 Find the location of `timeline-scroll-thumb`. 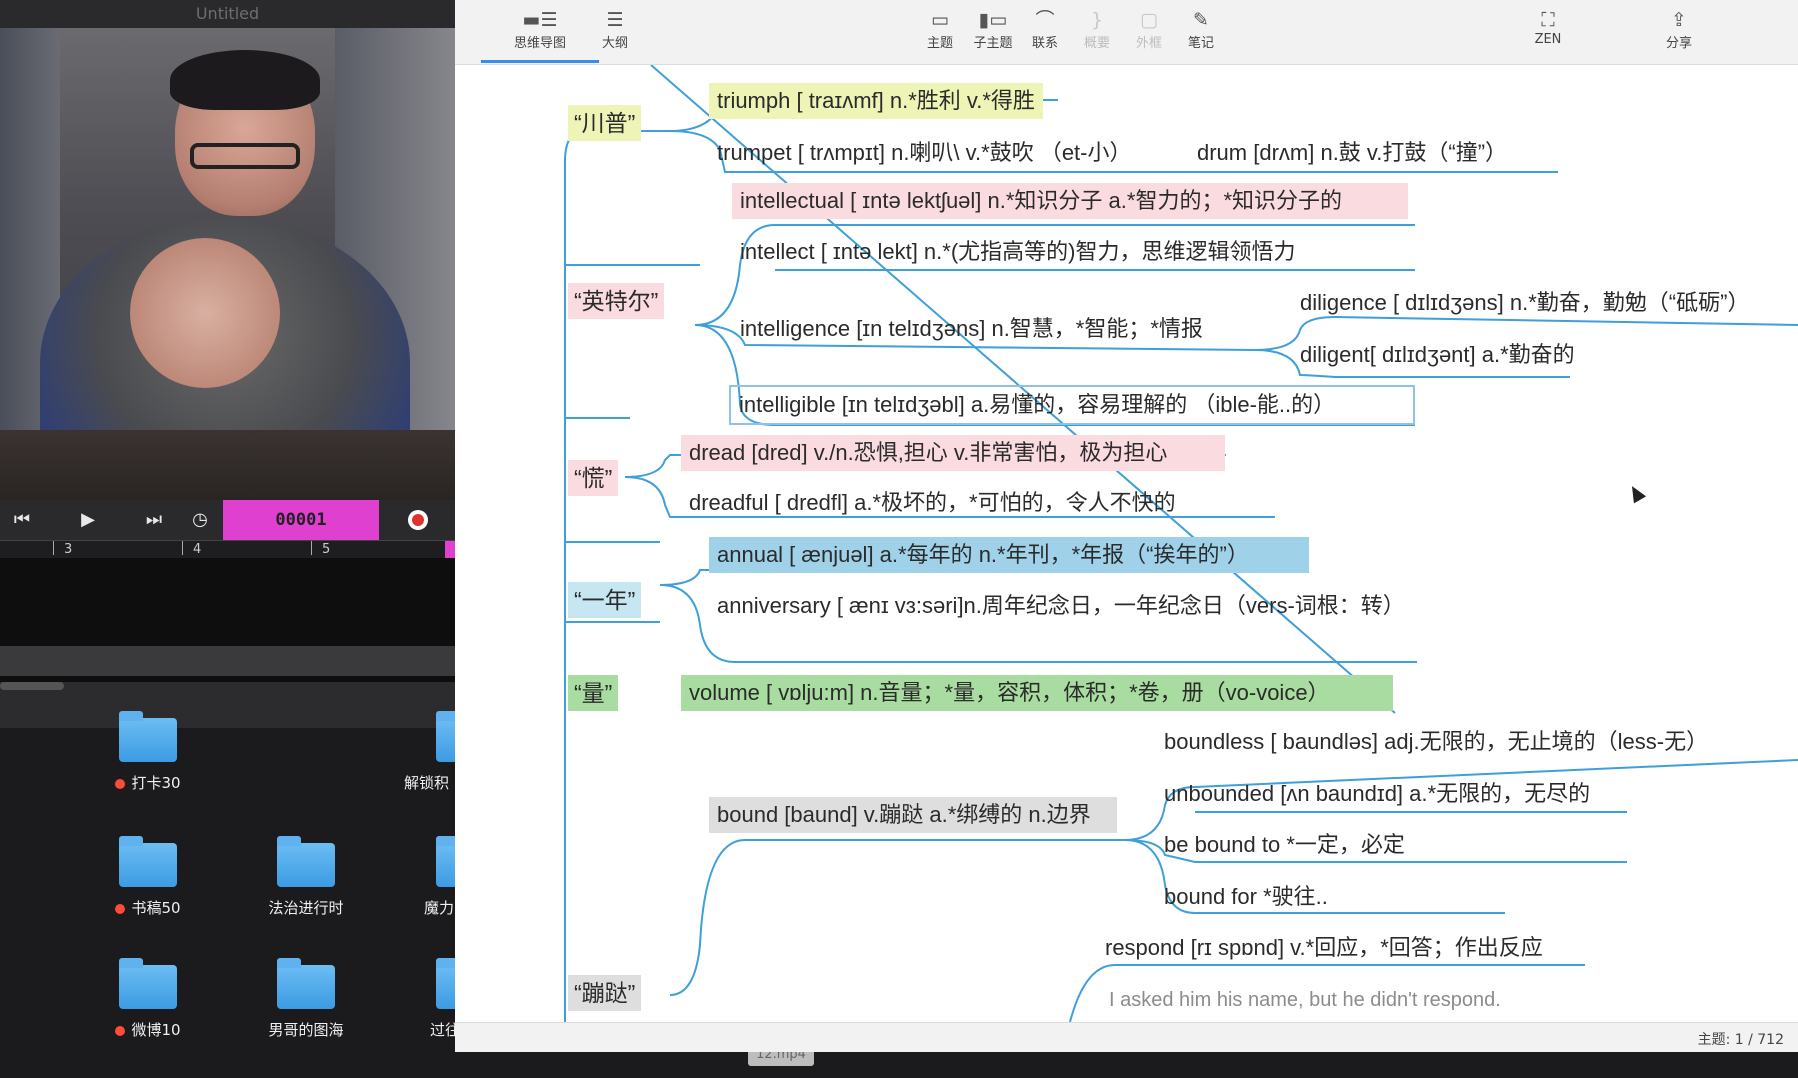

timeline-scroll-thumb is located at coordinates (32, 686).